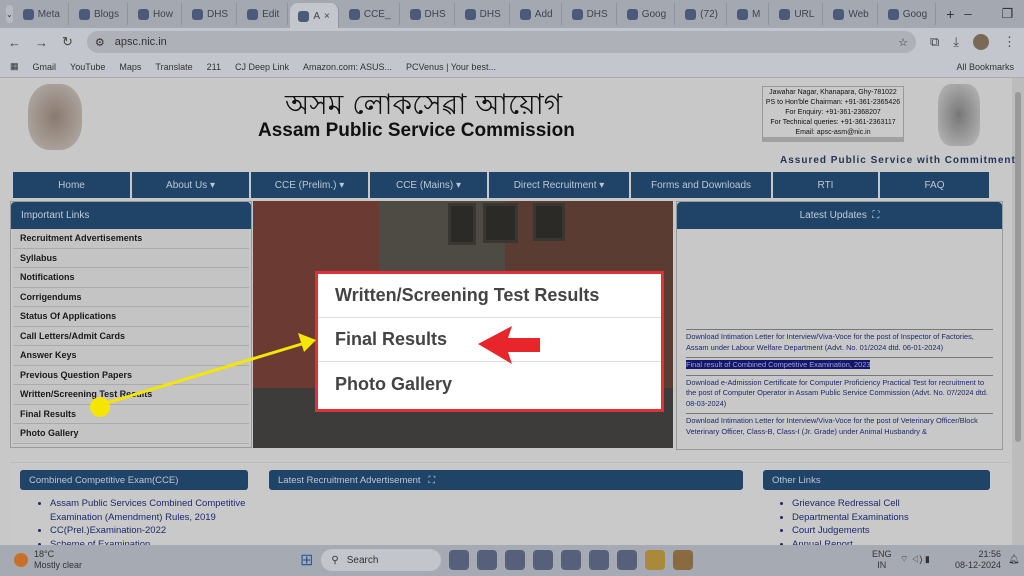 The width and height of the screenshot is (1024, 576). Describe the element at coordinates (14, 42) in the screenshot. I see `back-icon: ←` at that location.